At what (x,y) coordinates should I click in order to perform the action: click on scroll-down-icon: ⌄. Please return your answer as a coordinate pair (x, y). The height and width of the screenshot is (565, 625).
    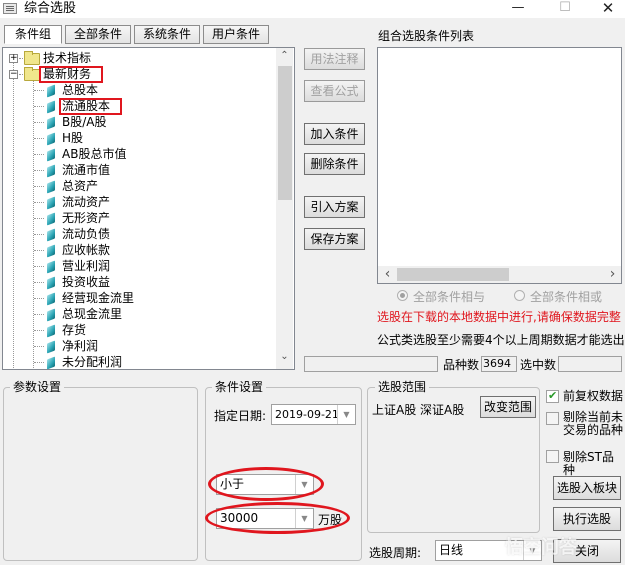
    Looking at the image, I should click on (284, 356).